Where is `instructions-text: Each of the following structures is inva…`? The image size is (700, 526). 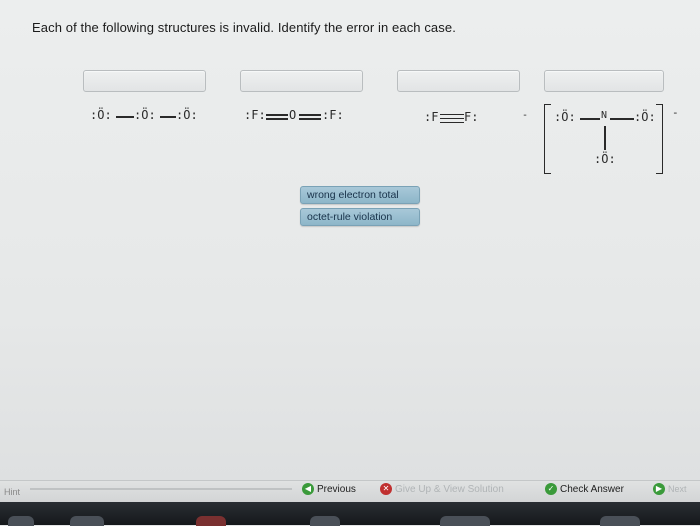
instructions-text: Each of the following structures is inva… is located at coordinates (244, 27).